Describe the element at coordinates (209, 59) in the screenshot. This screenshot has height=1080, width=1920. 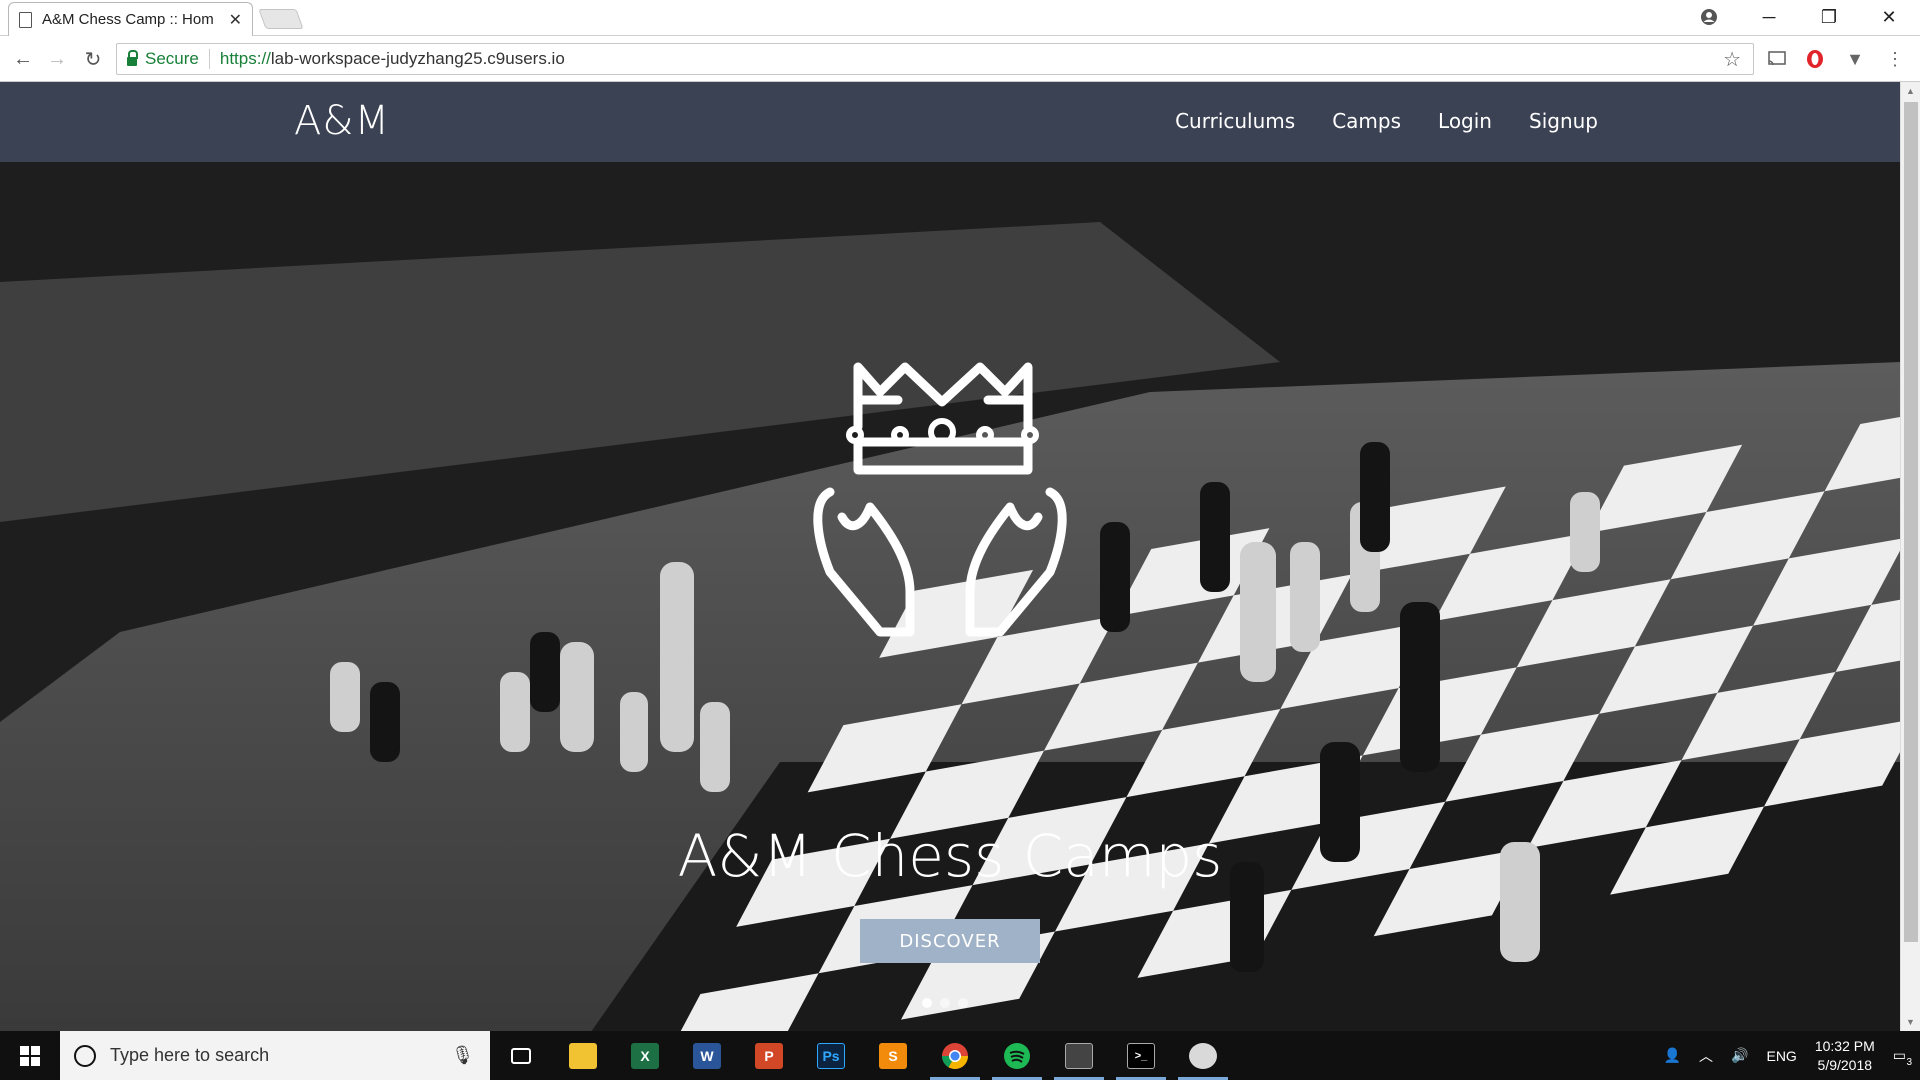
I see `divider` at that location.